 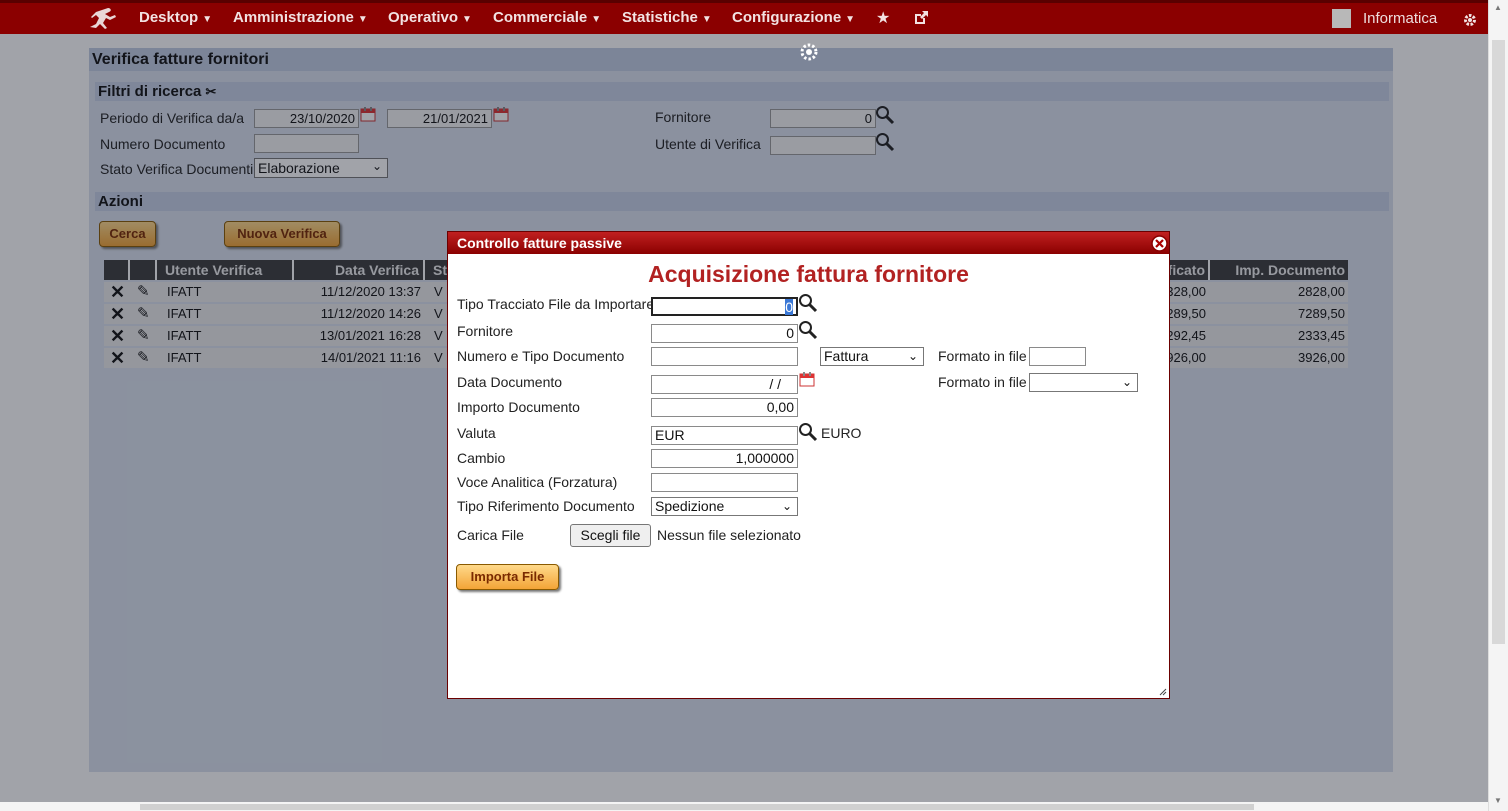 I want to click on tipo-riferimento-label: Tipo Riferimento Documento, so click(x=546, y=506).